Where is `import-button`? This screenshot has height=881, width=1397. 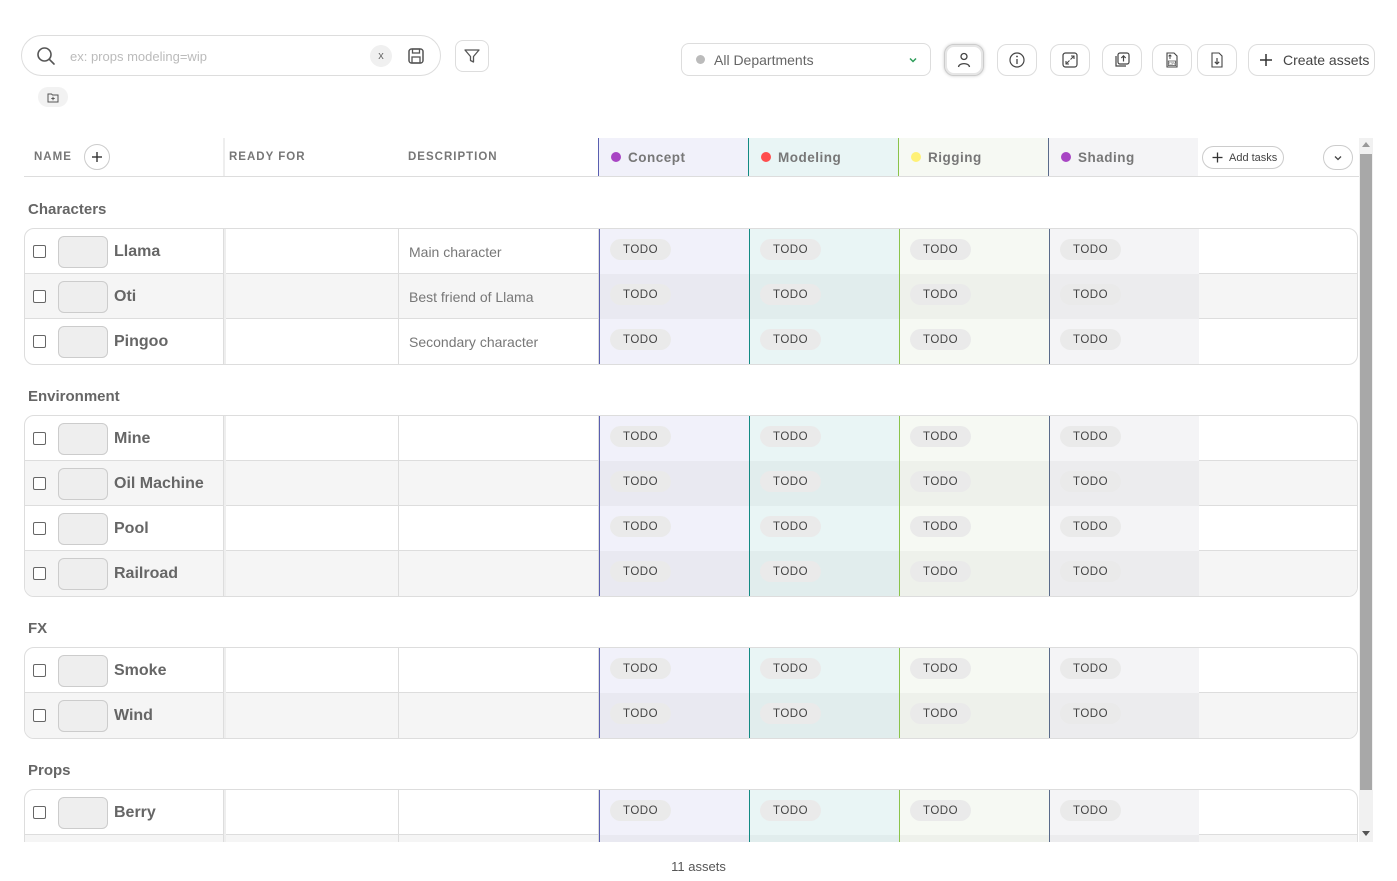
import-button is located at coordinates (1122, 60).